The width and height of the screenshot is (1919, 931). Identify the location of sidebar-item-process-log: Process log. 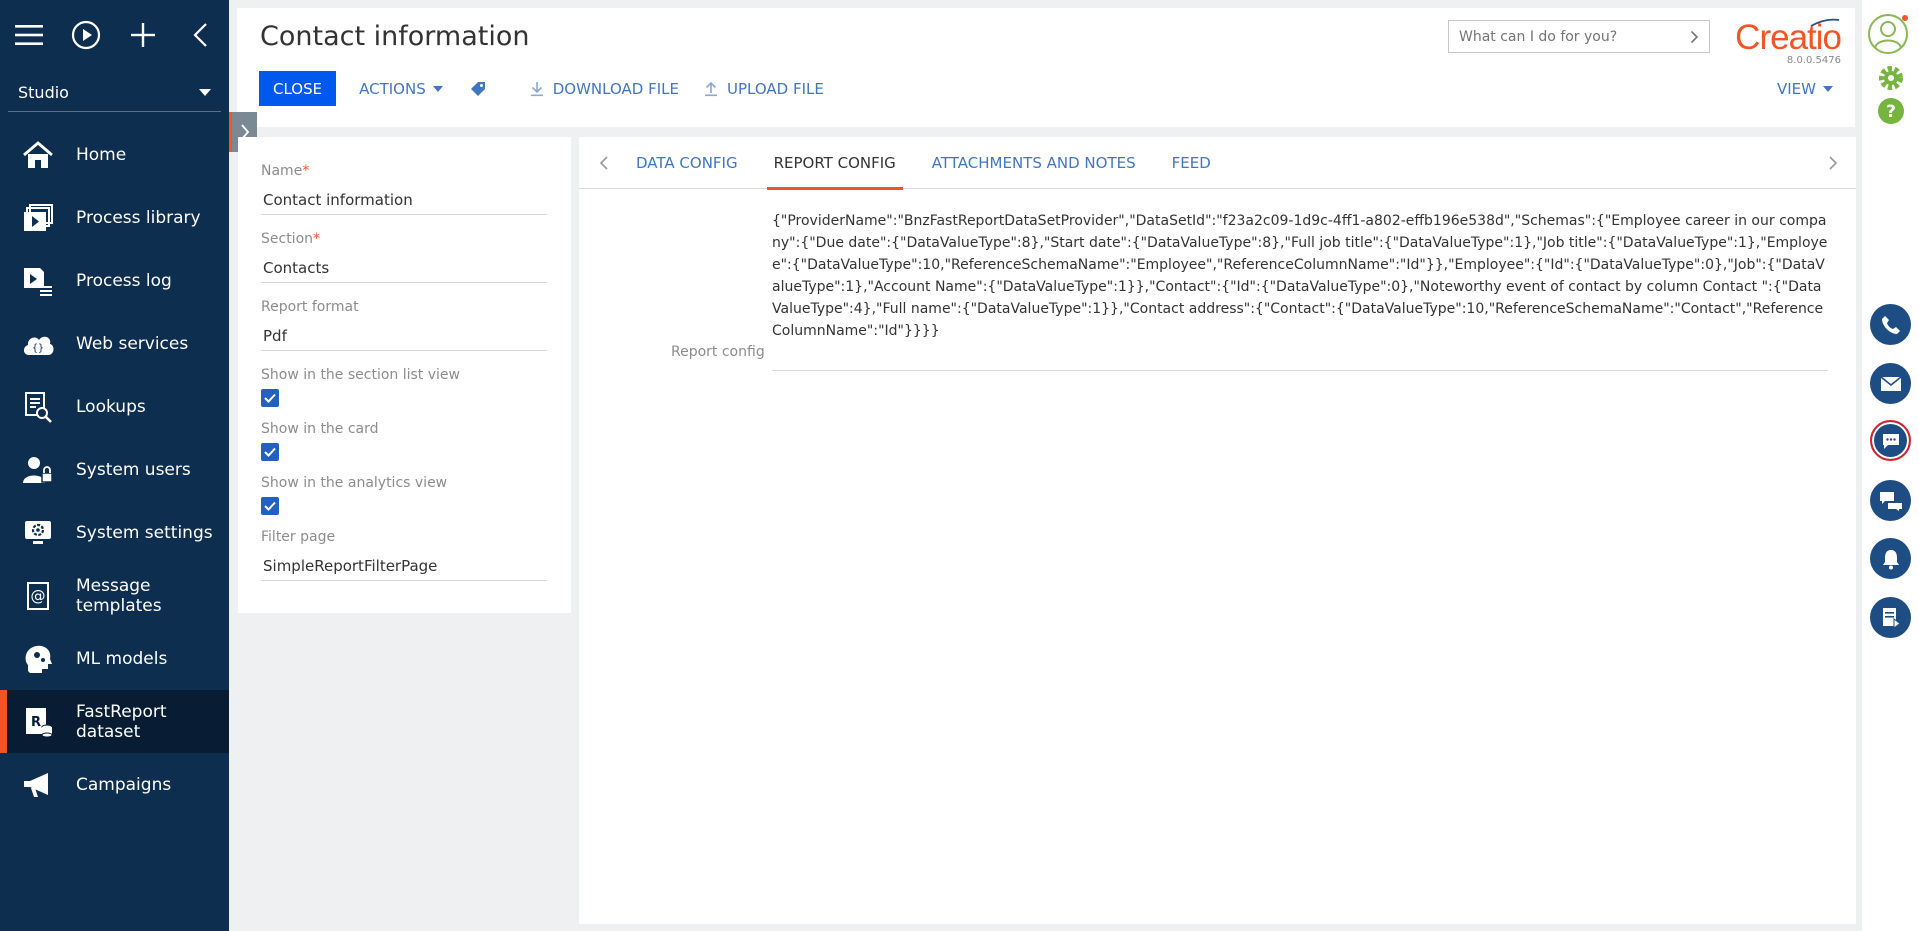
(114, 280).